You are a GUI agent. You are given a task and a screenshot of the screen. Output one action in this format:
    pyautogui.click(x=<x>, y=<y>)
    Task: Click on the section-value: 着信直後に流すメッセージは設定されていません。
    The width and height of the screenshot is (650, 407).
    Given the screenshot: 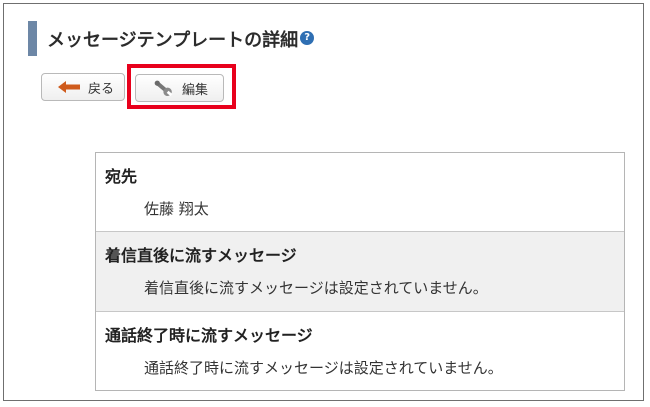 What is the action you would take?
    pyautogui.click(x=316, y=288)
    